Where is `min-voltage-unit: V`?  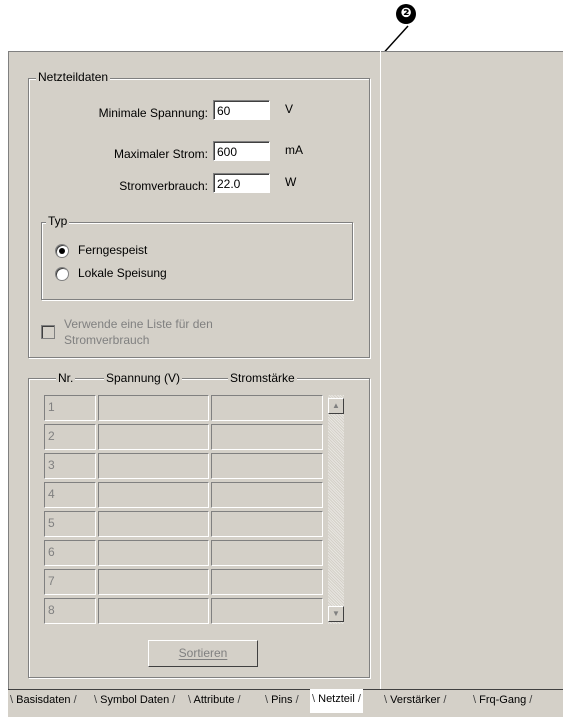 min-voltage-unit: V is located at coordinates (289, 109).